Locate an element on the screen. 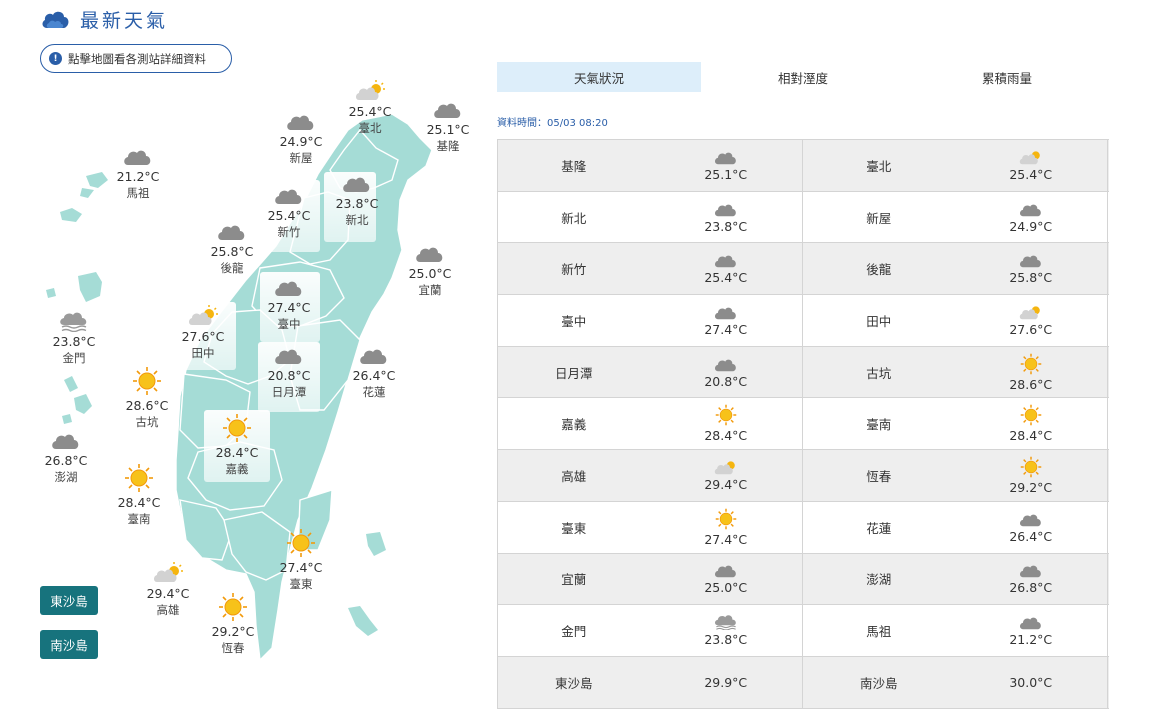  table-row: 金門 23.8°C 馬祖 21.2°C is located at coordinates (803, 631).